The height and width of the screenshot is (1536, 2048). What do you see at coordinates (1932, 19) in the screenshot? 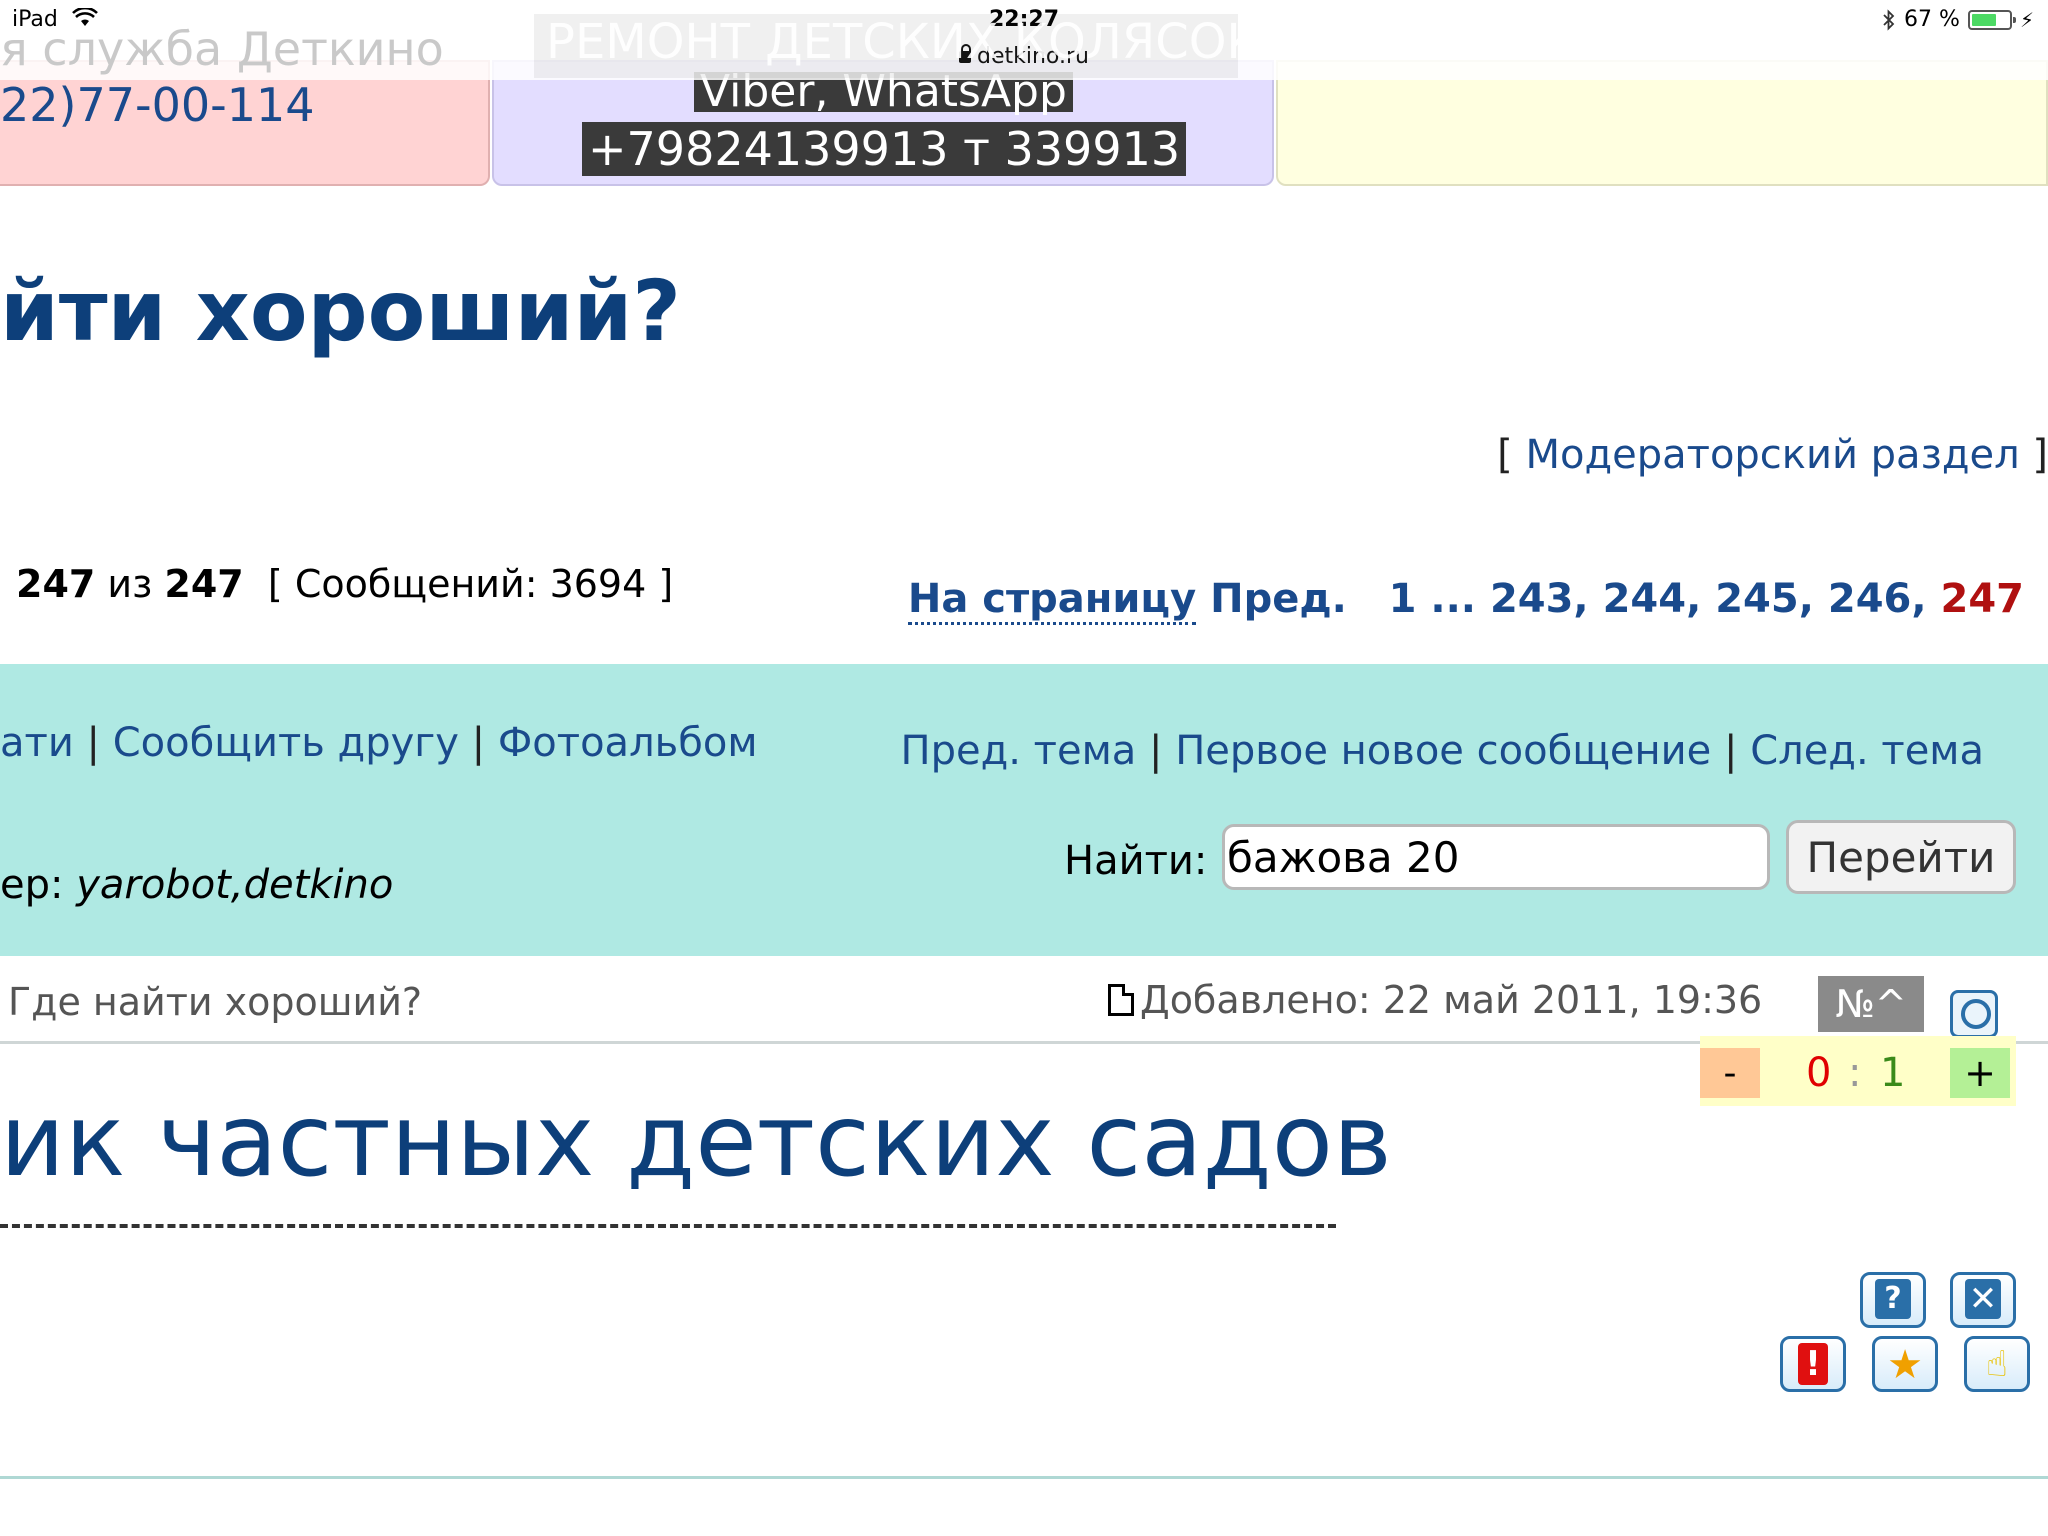
I see `battery-percent: 67 %` at bounding box center [1932, 19].